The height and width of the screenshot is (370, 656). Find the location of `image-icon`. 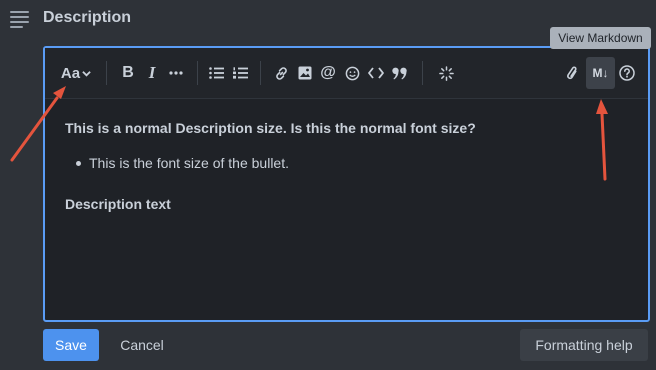

image-icon is located at coordinates (305, 73).